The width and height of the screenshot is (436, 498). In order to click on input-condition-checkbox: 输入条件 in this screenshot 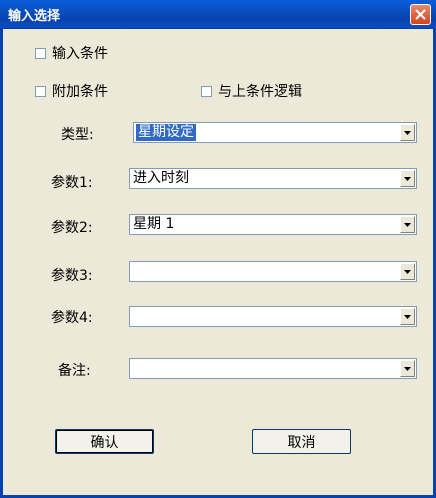, I will do `click(71, 53)`.